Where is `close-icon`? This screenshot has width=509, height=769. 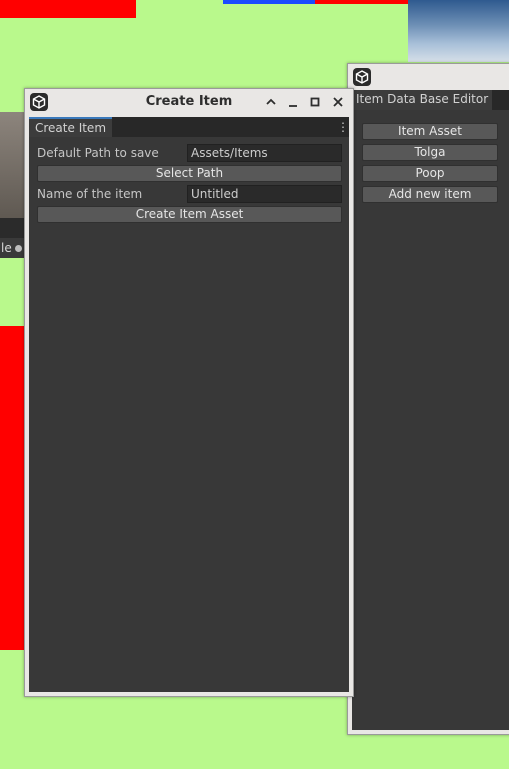
close-icon is located at coordinates (338, 102).